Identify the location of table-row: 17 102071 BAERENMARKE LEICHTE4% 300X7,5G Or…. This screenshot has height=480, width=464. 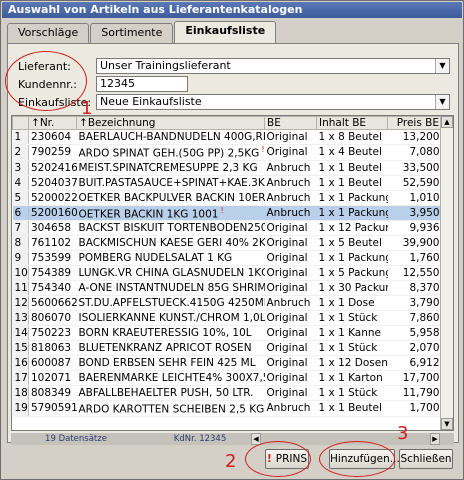
(227, 378).